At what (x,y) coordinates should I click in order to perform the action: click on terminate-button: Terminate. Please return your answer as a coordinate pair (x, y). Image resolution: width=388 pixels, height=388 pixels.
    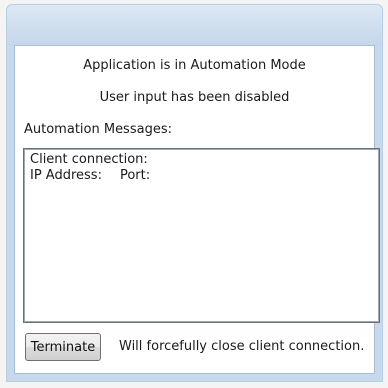
    Looking at the image, I should click on (63, 347).